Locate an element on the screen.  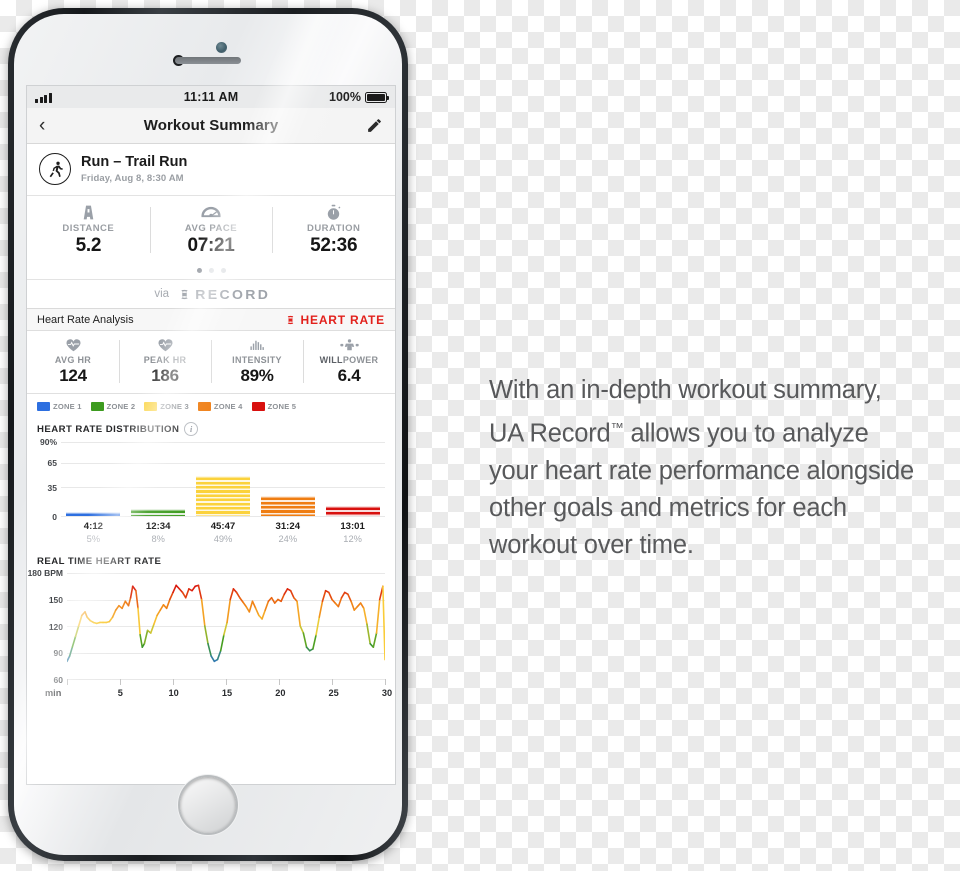
metric-label: WILLPOWER is located at coordinates (349, 360).